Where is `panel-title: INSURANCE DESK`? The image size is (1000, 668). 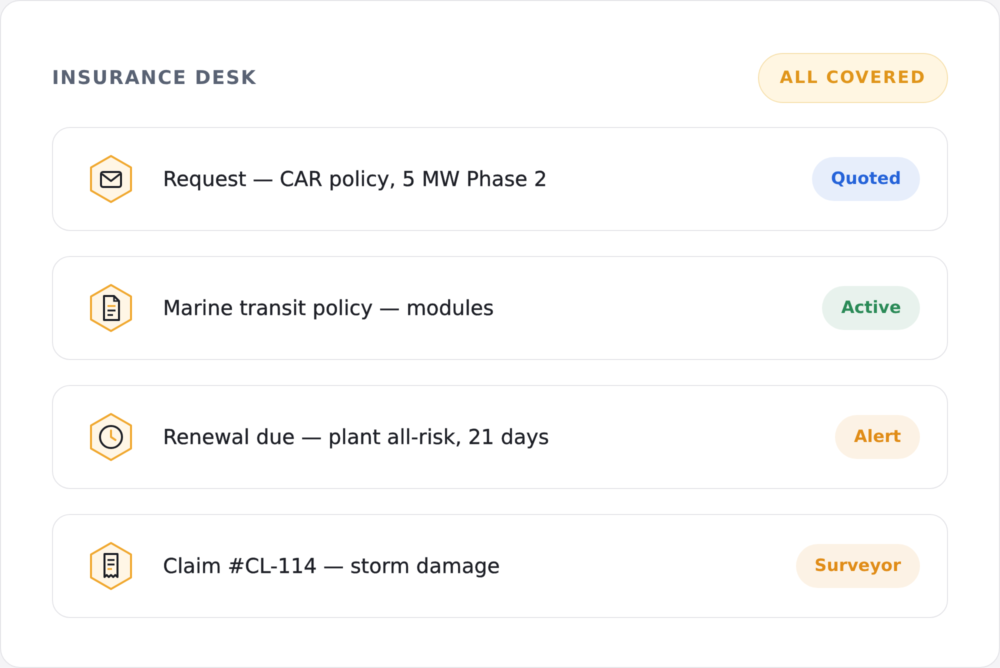
panel-title: INSURANCE DESK is located at coordinates (154, 78).